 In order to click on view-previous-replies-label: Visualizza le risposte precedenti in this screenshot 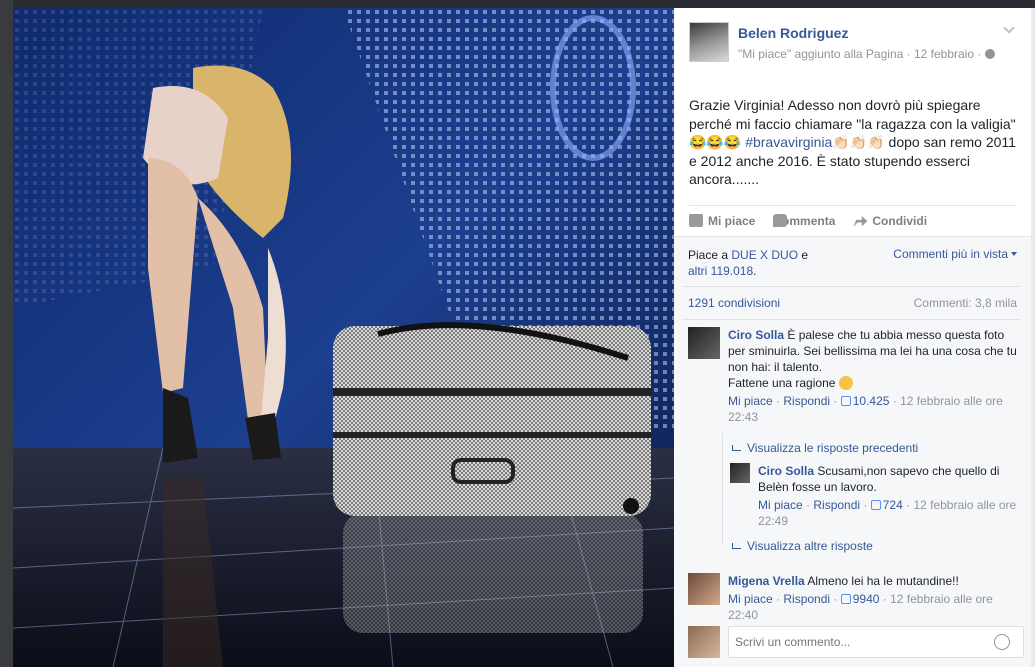, I will do `click(833, 448)`.